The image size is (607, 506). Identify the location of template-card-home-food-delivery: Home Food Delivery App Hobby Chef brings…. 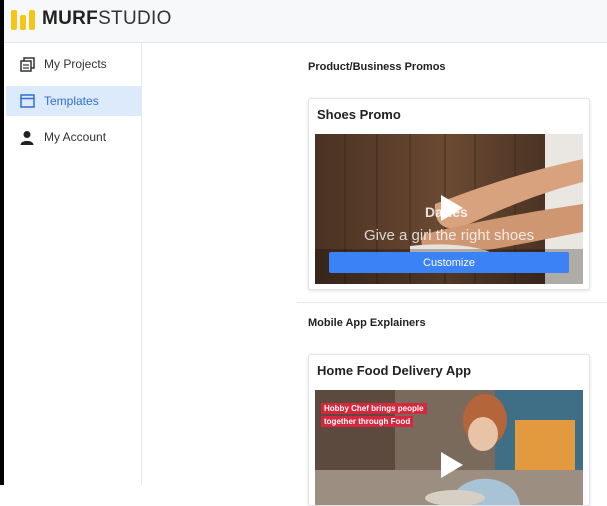
(449, 430).